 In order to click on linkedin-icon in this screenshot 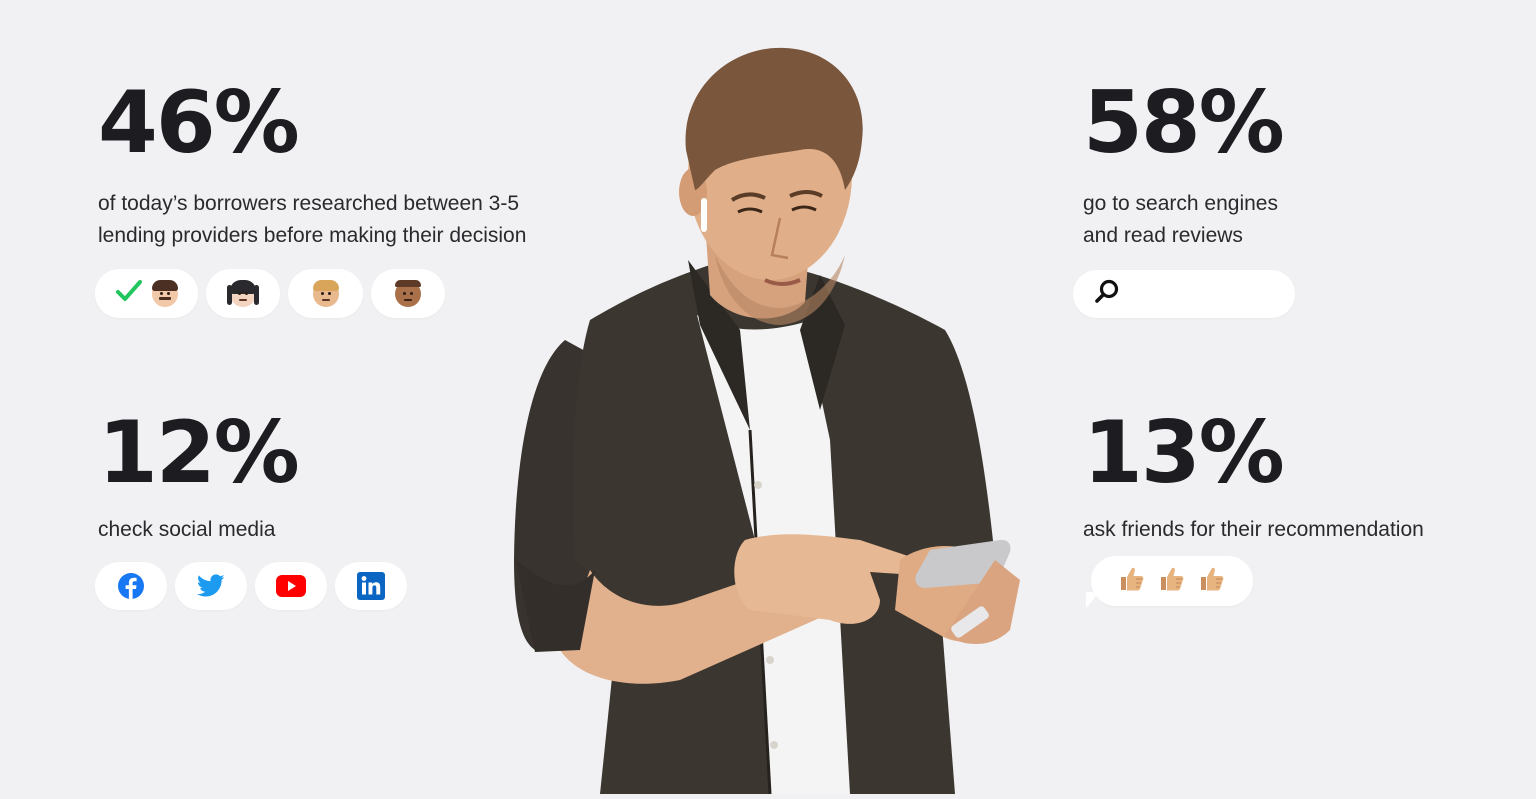, I will do `click(371, 586)`.